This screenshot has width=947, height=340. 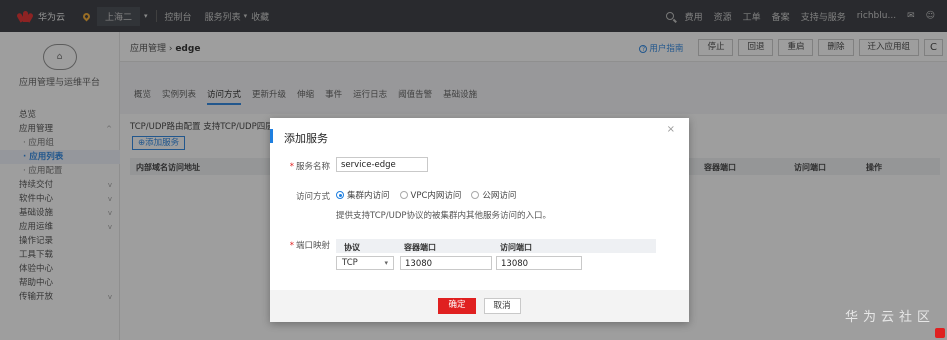 I want to click on watermark: 华为云社区, so click(x=889, y=317).